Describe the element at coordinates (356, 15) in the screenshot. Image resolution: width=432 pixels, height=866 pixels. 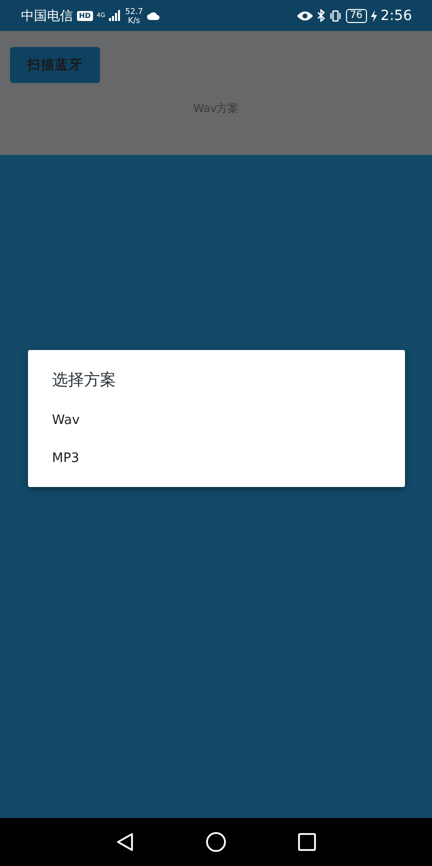
I see `battery-level: 76` at that location.